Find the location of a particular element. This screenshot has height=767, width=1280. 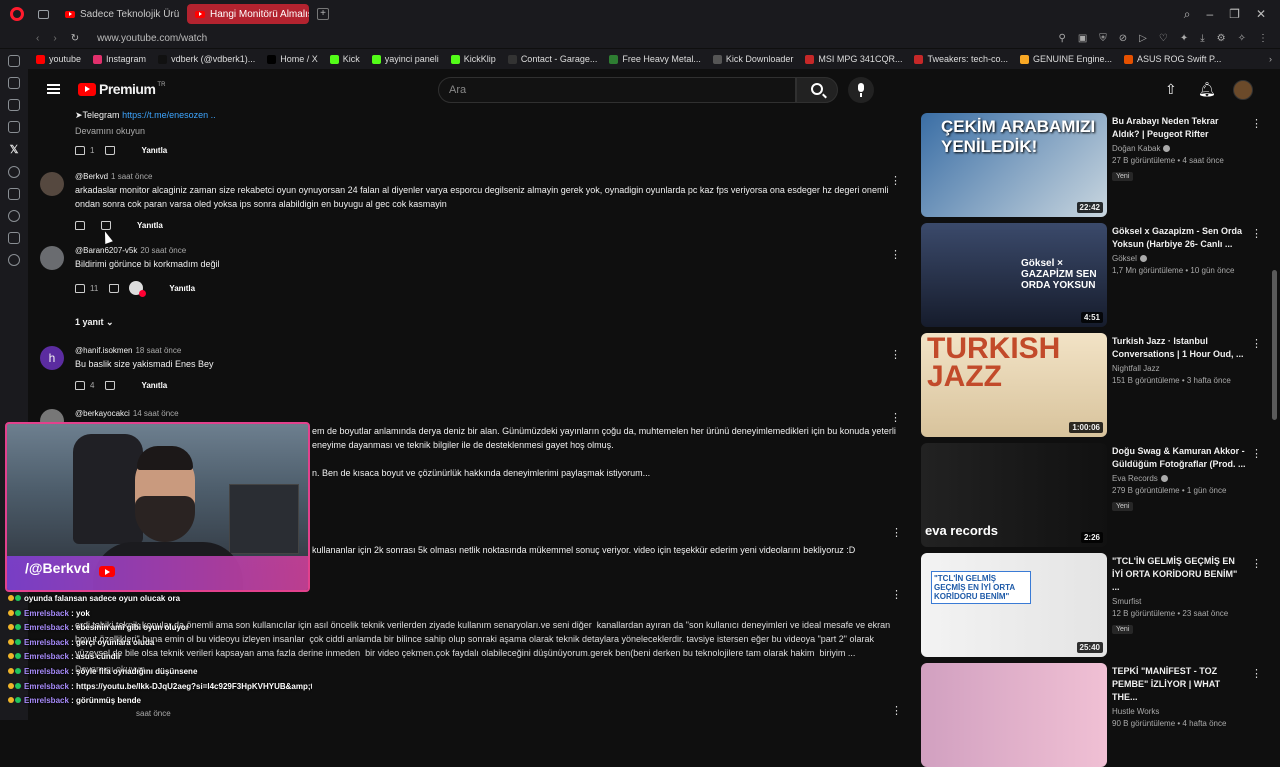

bookmark-item: KickKlip is located at coordinates (473, 59).